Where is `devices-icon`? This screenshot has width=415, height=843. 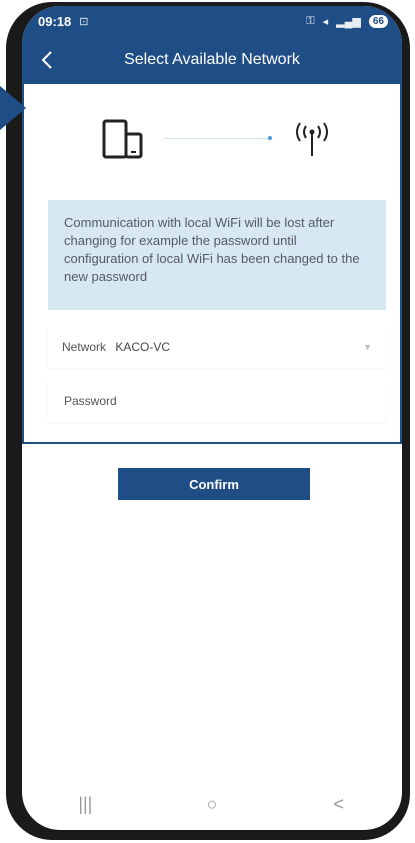
devices-icon is located at coordinates (122, 139).